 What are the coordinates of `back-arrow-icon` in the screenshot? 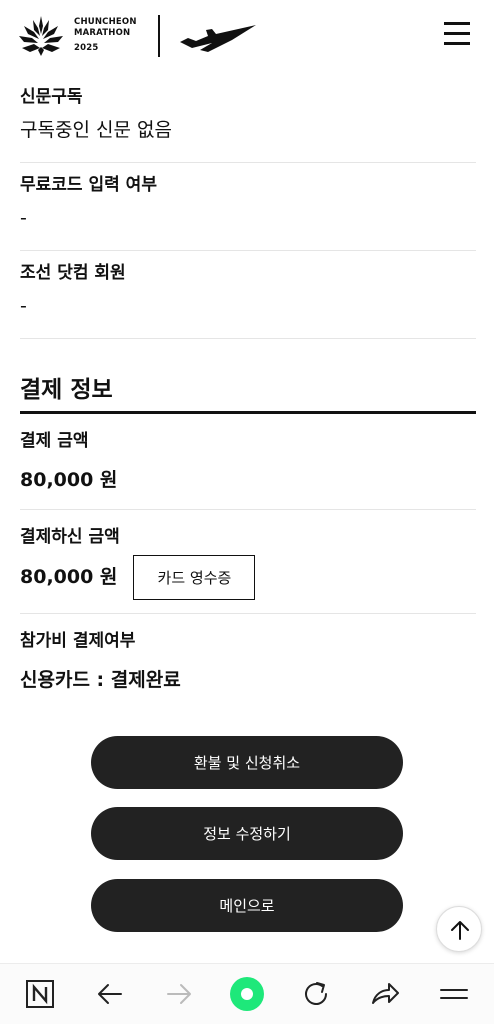 It's located at (110, 994).